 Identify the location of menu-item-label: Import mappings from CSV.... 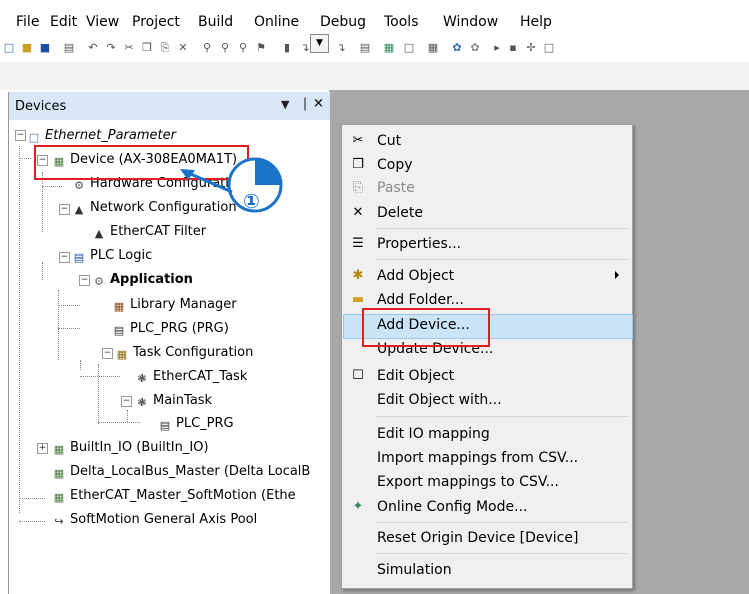
(478, 458).